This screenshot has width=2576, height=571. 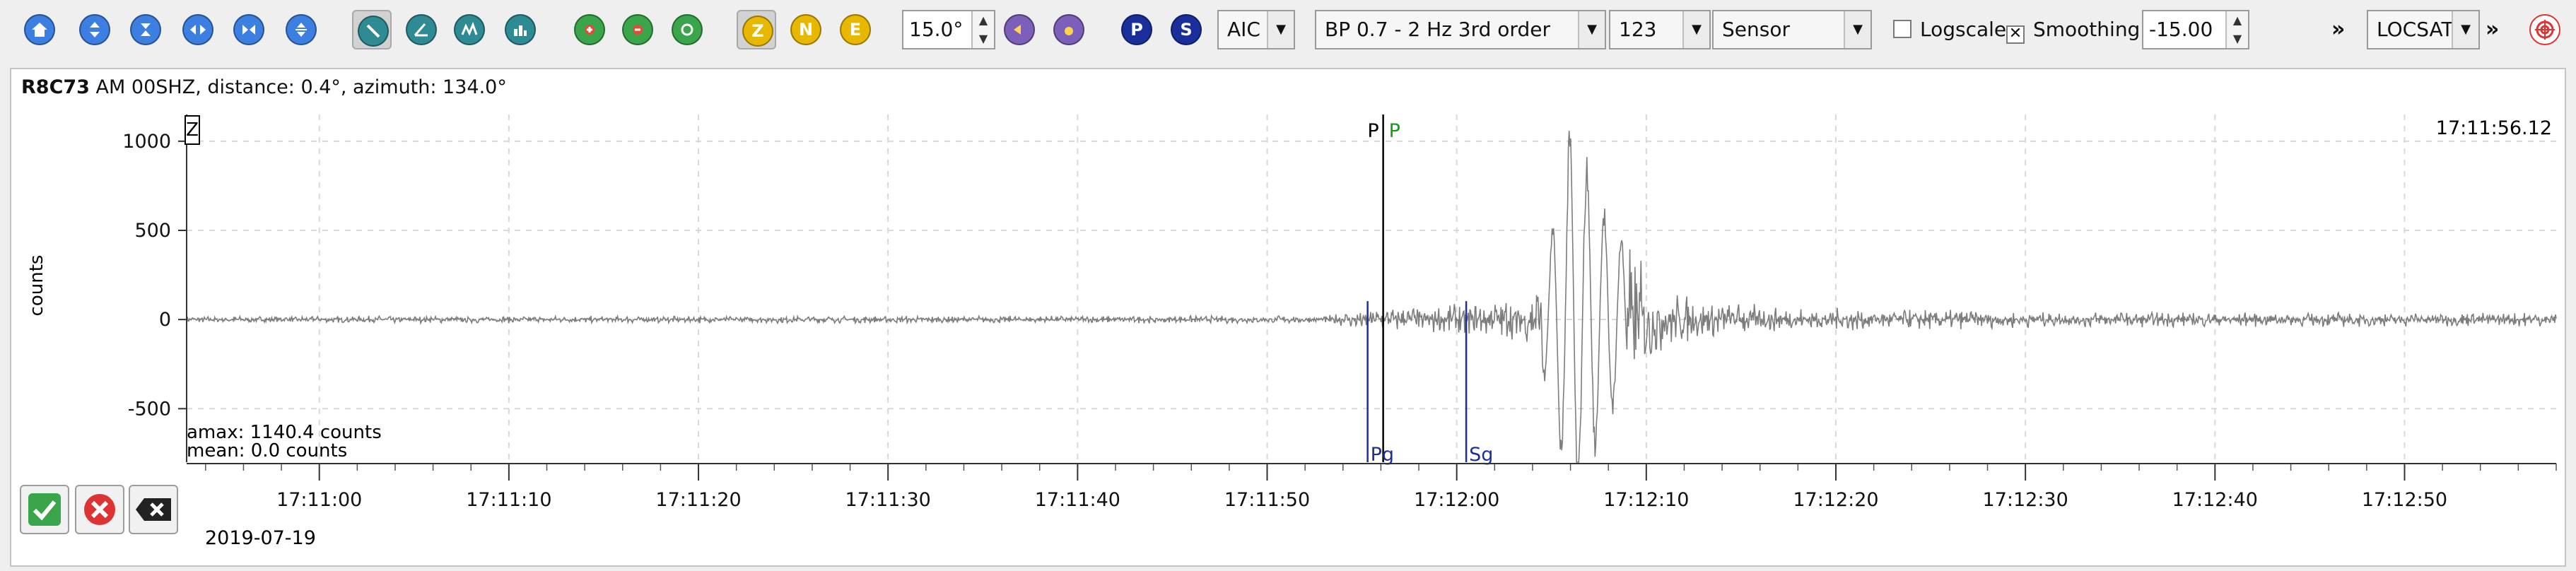 I want to click on y-tick-label: 0, so click(x=165, y=320).